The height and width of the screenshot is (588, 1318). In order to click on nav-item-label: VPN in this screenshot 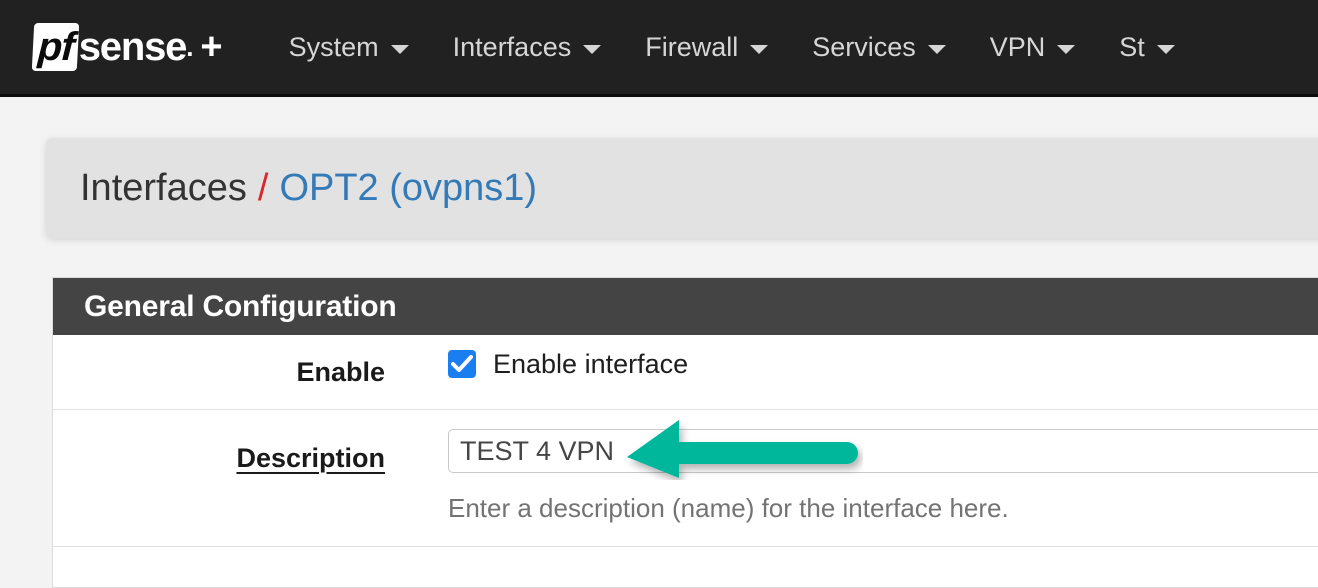, I will do `click(1017, 47)`.